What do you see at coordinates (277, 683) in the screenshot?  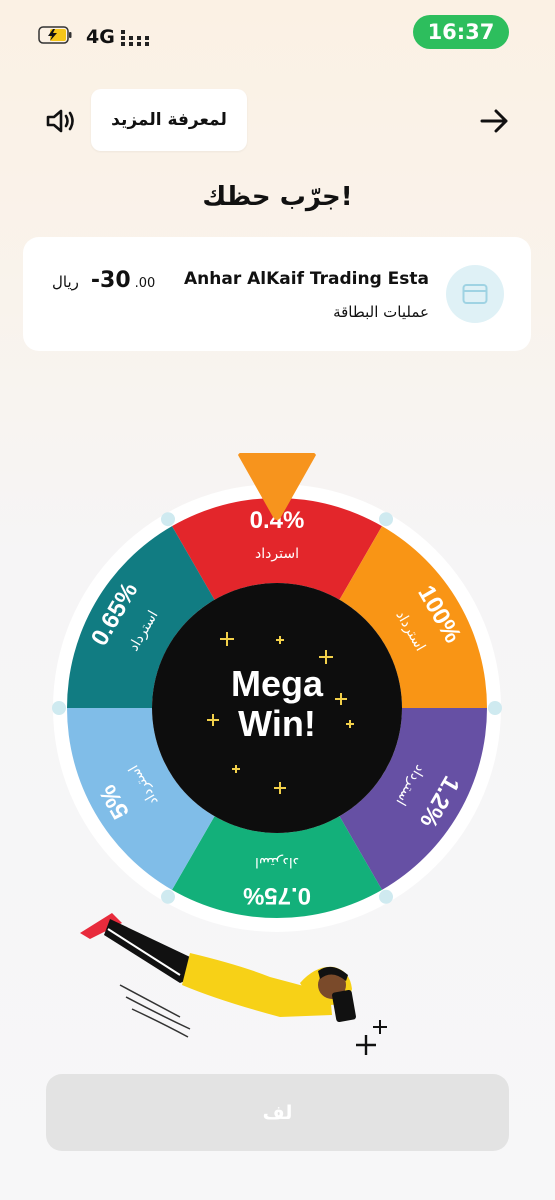 I see `mega-text: Mega` at bounding box center [277, 683].